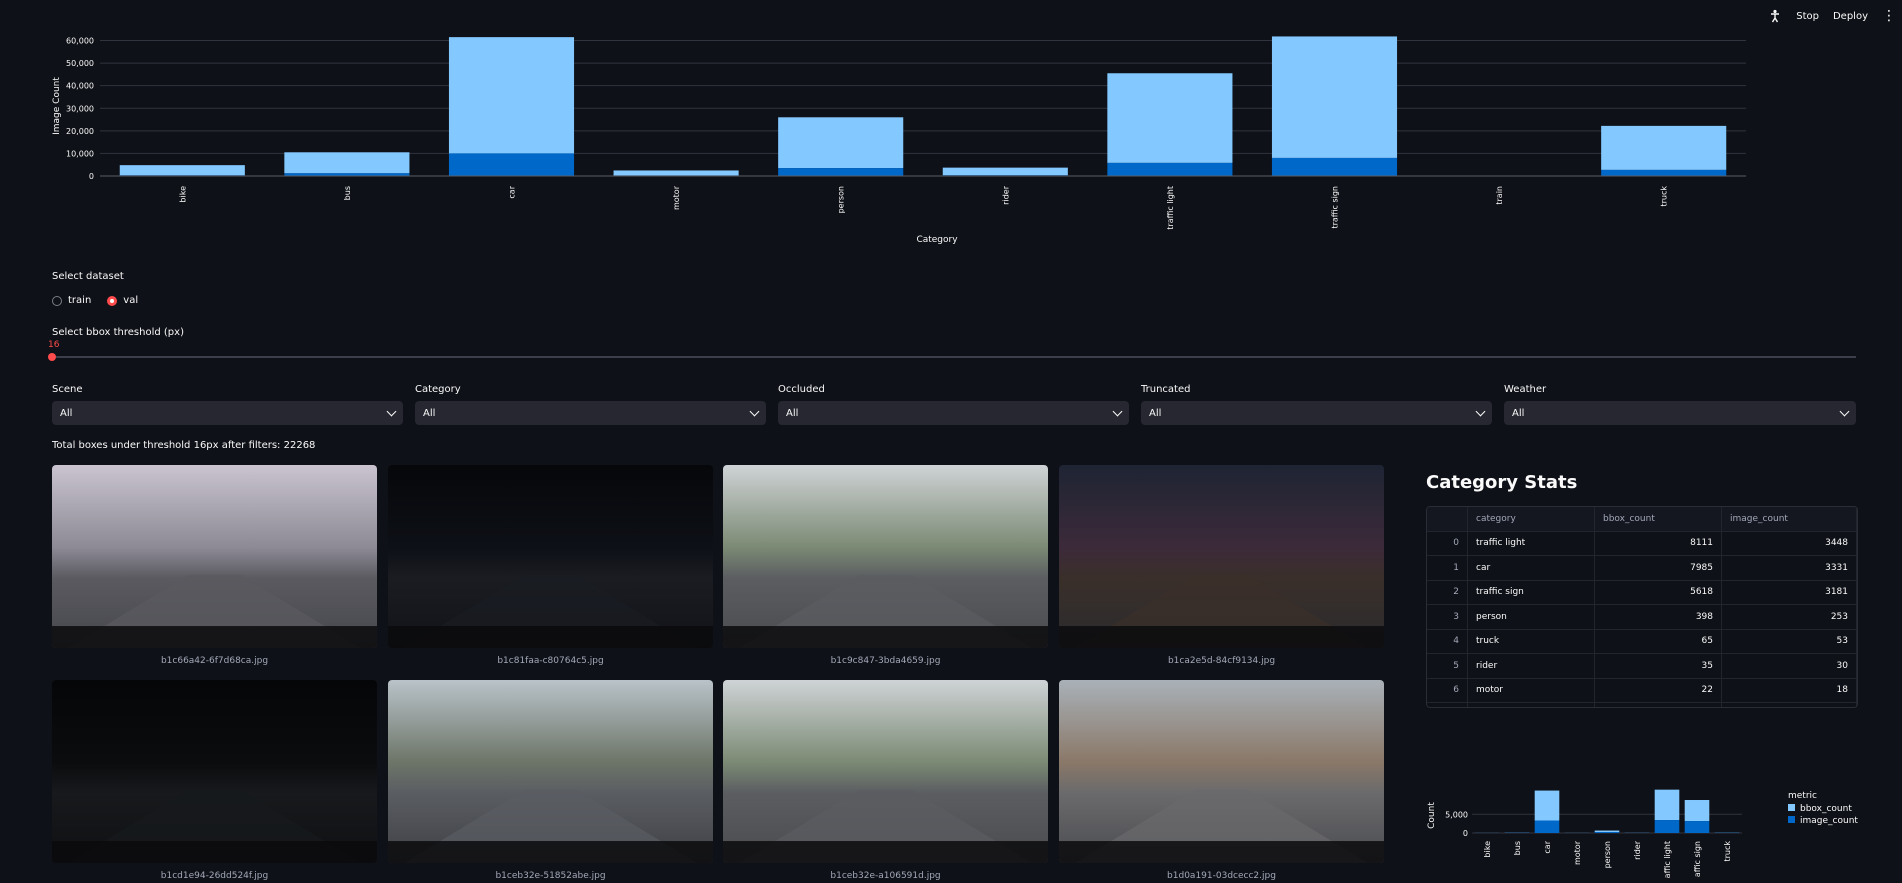  What do you see at coordinates (1680, 413) in the screenshot?
I see `filter-weather-select: All` at bounding box center [1680, 413].